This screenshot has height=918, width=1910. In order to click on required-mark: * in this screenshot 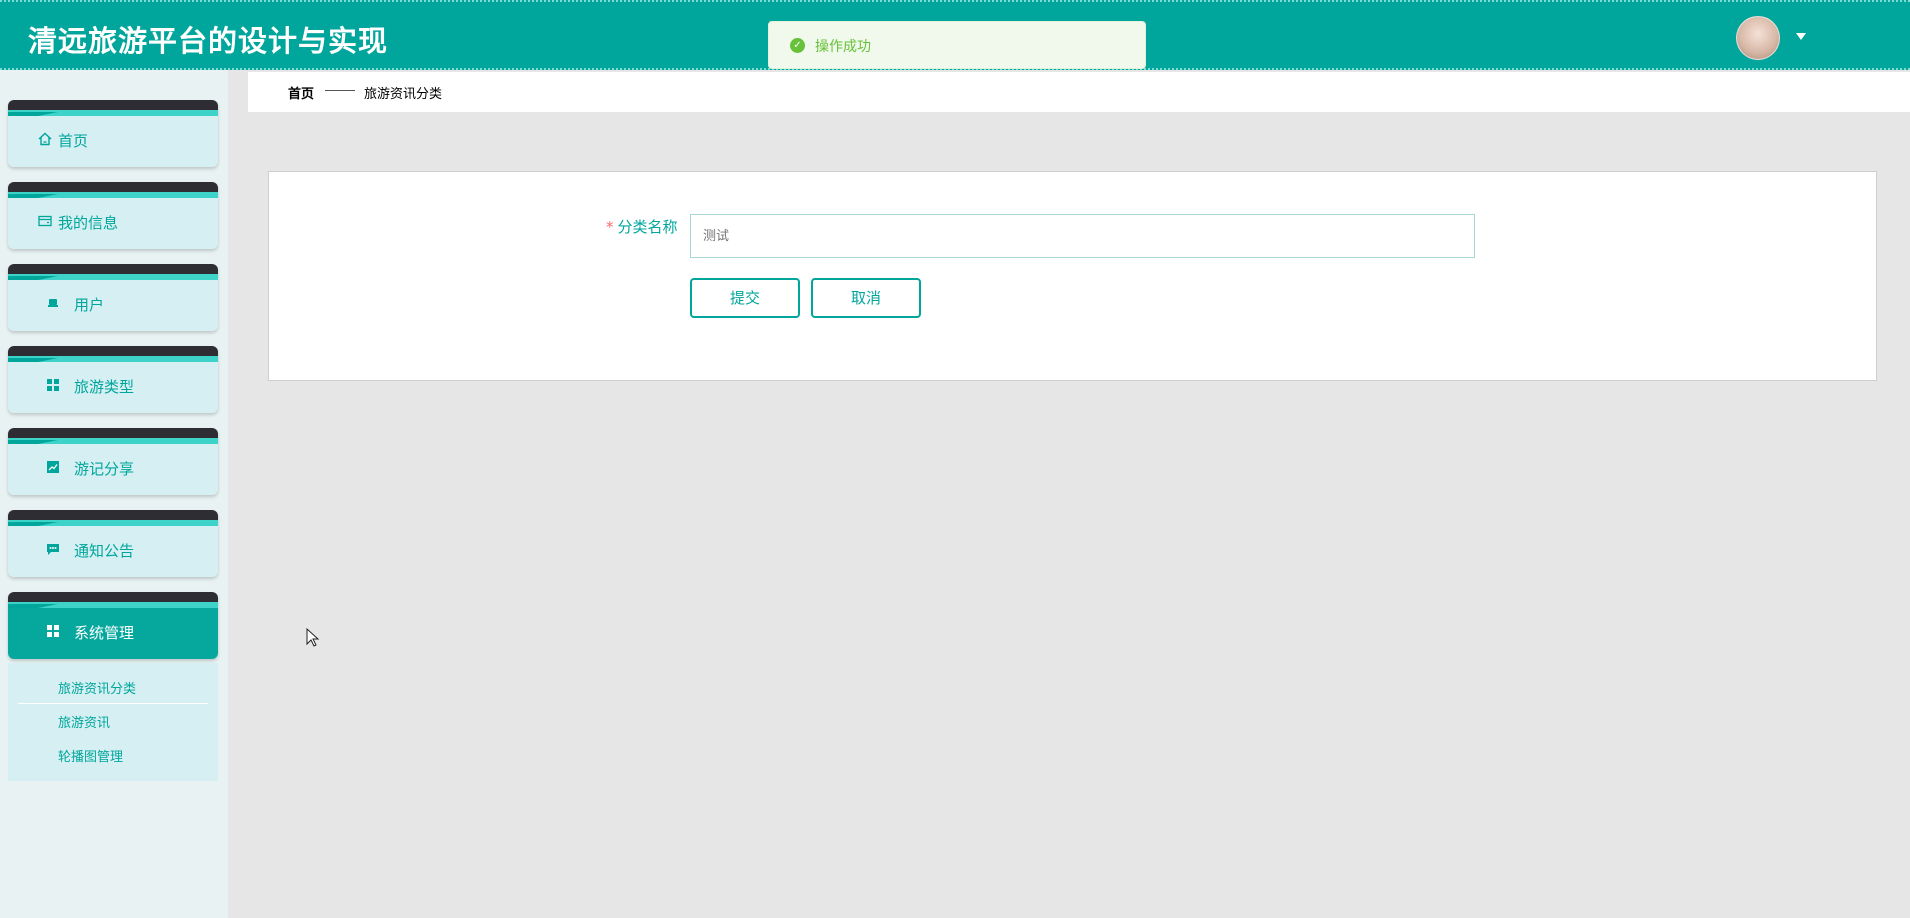, I will do `click(610, 227)`.